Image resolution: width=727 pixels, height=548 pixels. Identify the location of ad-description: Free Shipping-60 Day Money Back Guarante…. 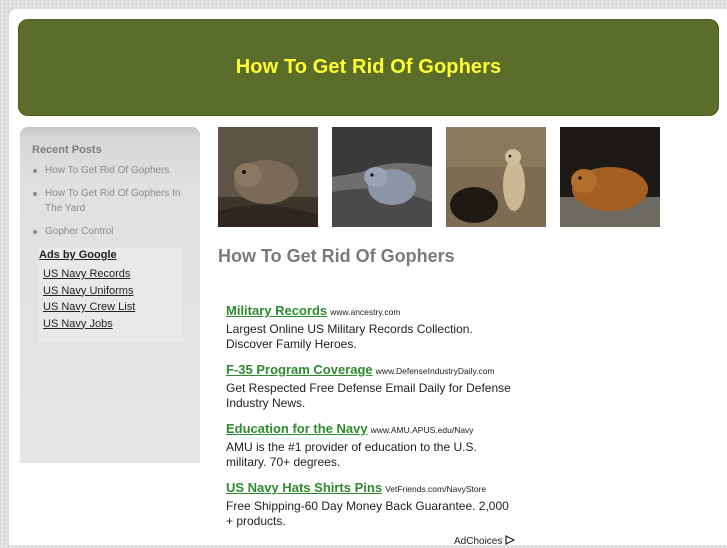
(367, 513).